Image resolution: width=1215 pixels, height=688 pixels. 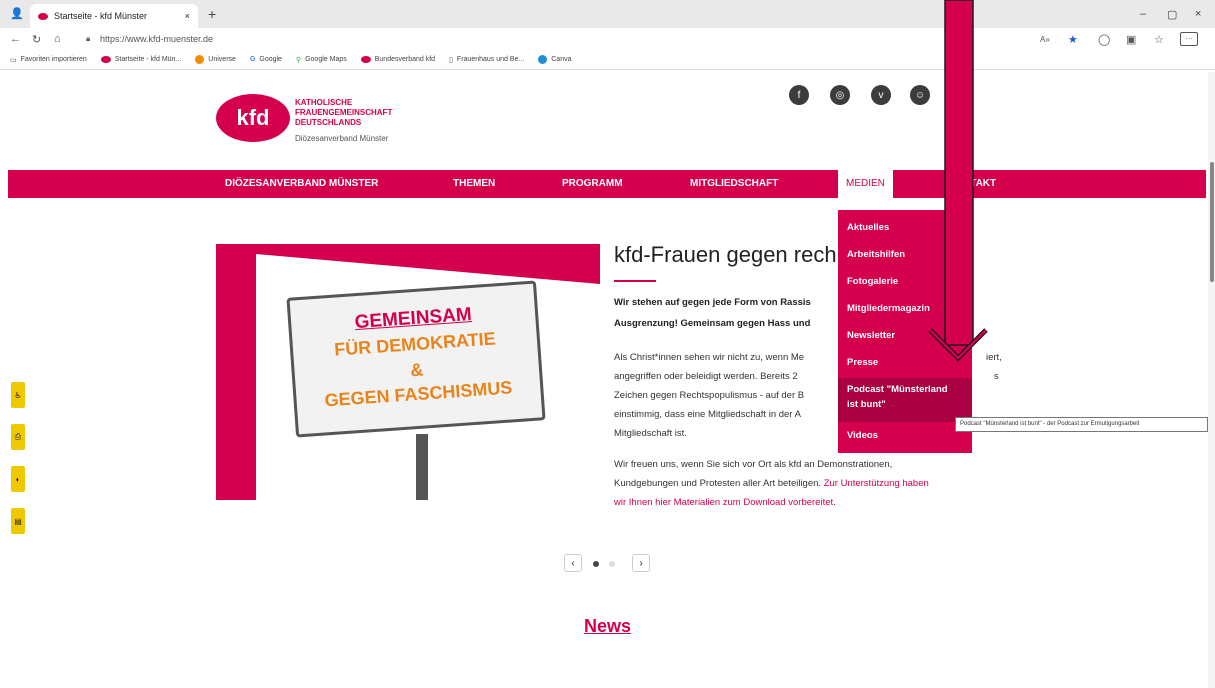 What do you see at coordinates (18, 521) in the screenshot?
I see `reader-icon: ▤` at bounding box center [18, 521].